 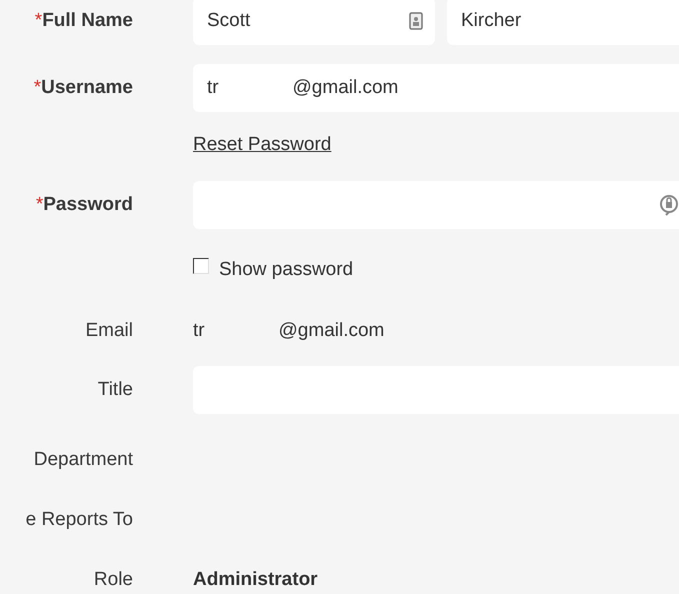 What do you see at coordinates (314, 22) in the screenshot?
I see `first-name-field: Scott` at bounding box center [314, 22].